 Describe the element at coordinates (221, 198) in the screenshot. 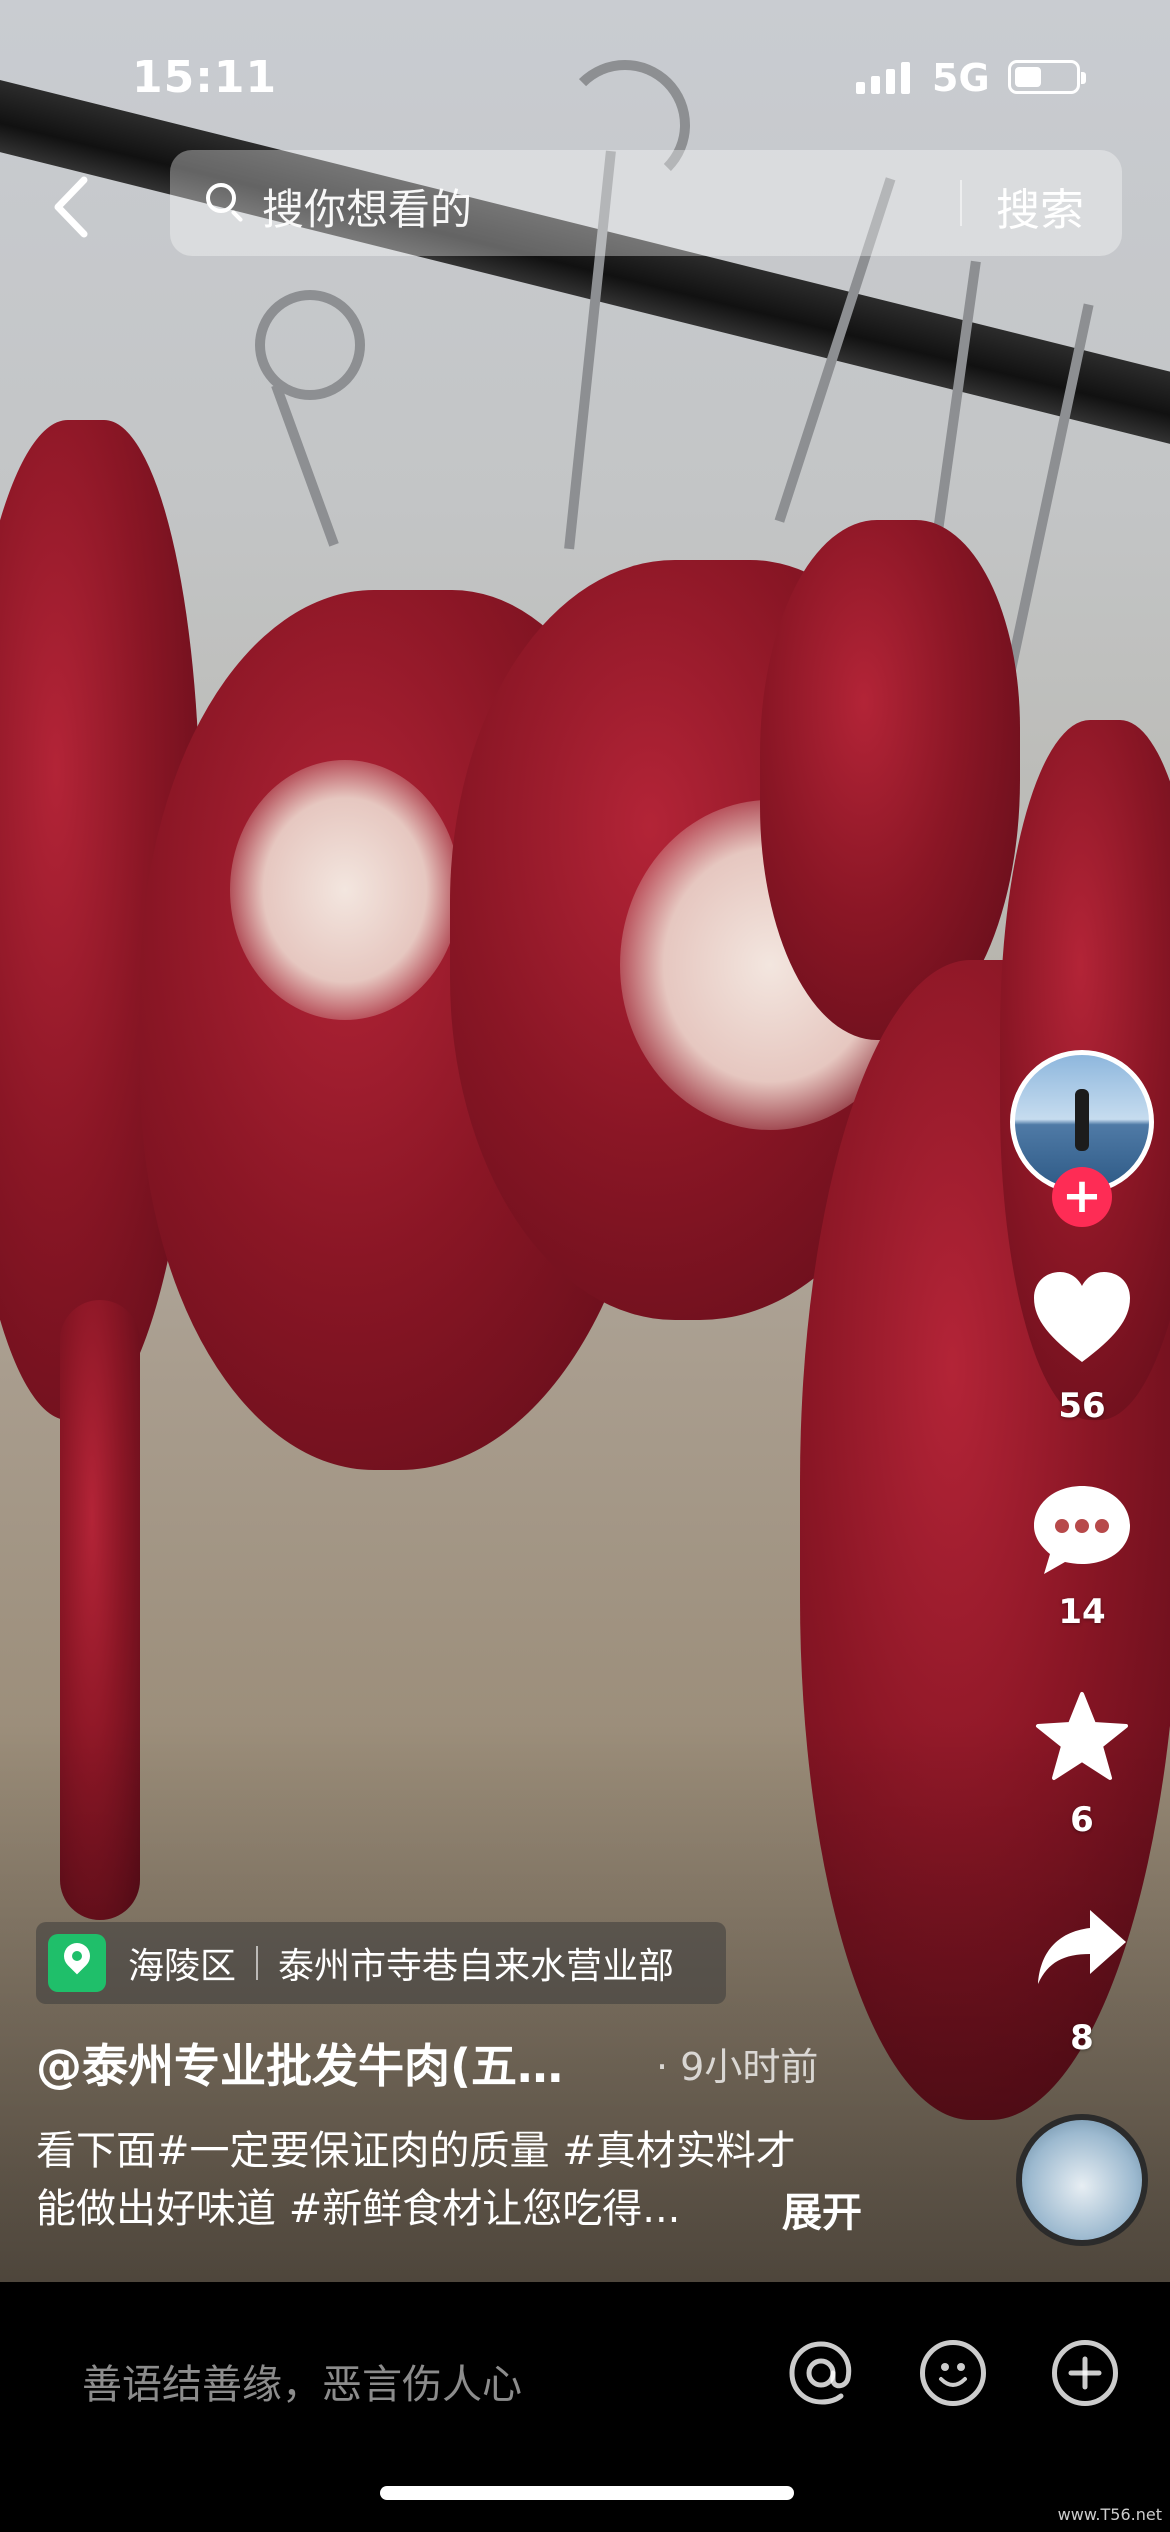

I see `search-icon` at that location.